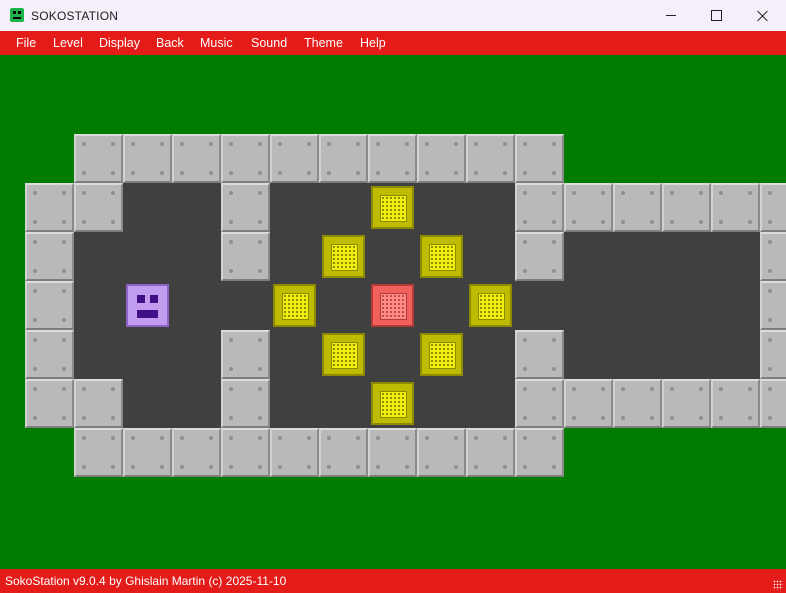 This screenshot has width=786, height=593. I want to click on close-button, so click(763, 15).